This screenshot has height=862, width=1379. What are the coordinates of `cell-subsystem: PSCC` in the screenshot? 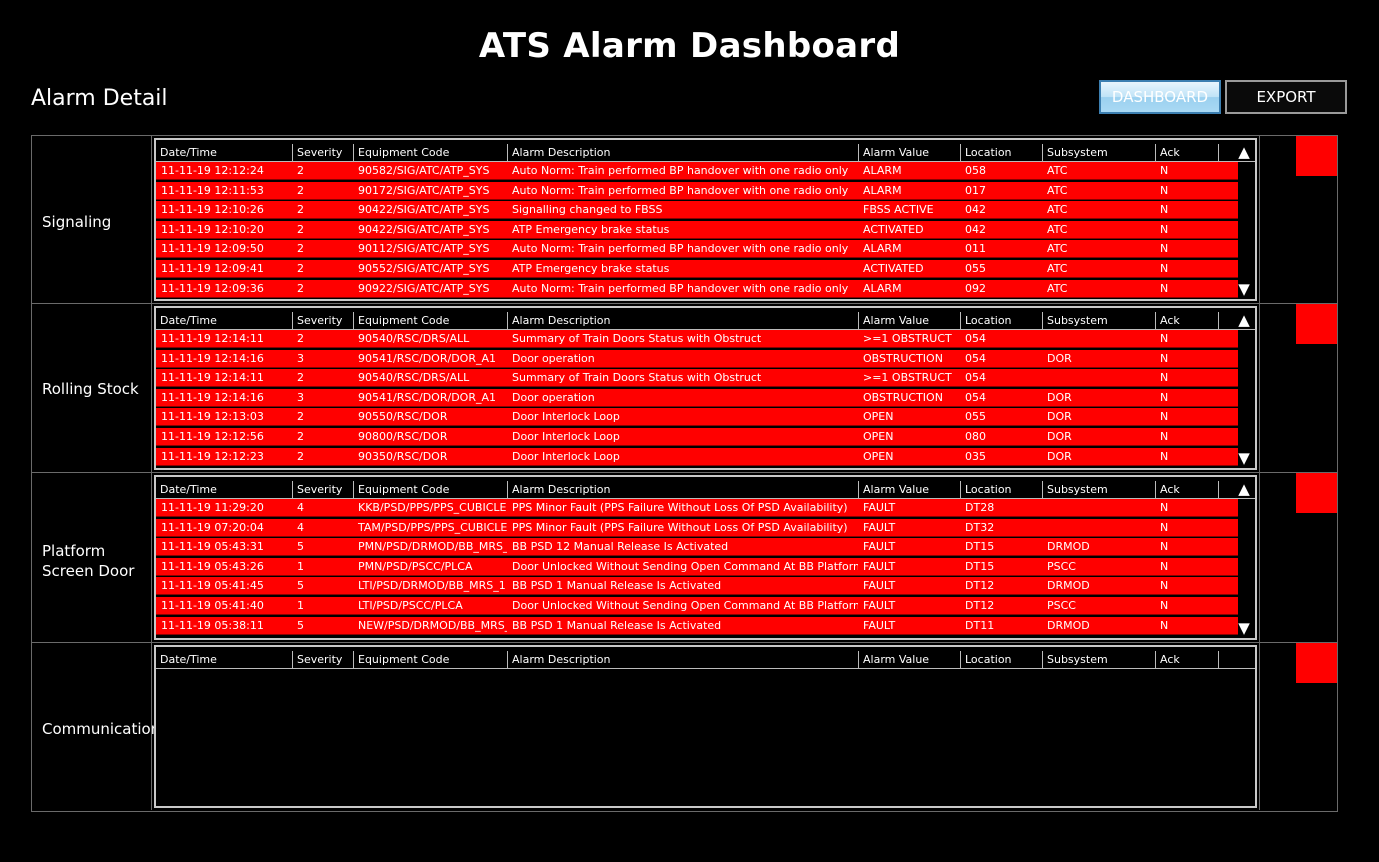 It's located at (1061, 566).